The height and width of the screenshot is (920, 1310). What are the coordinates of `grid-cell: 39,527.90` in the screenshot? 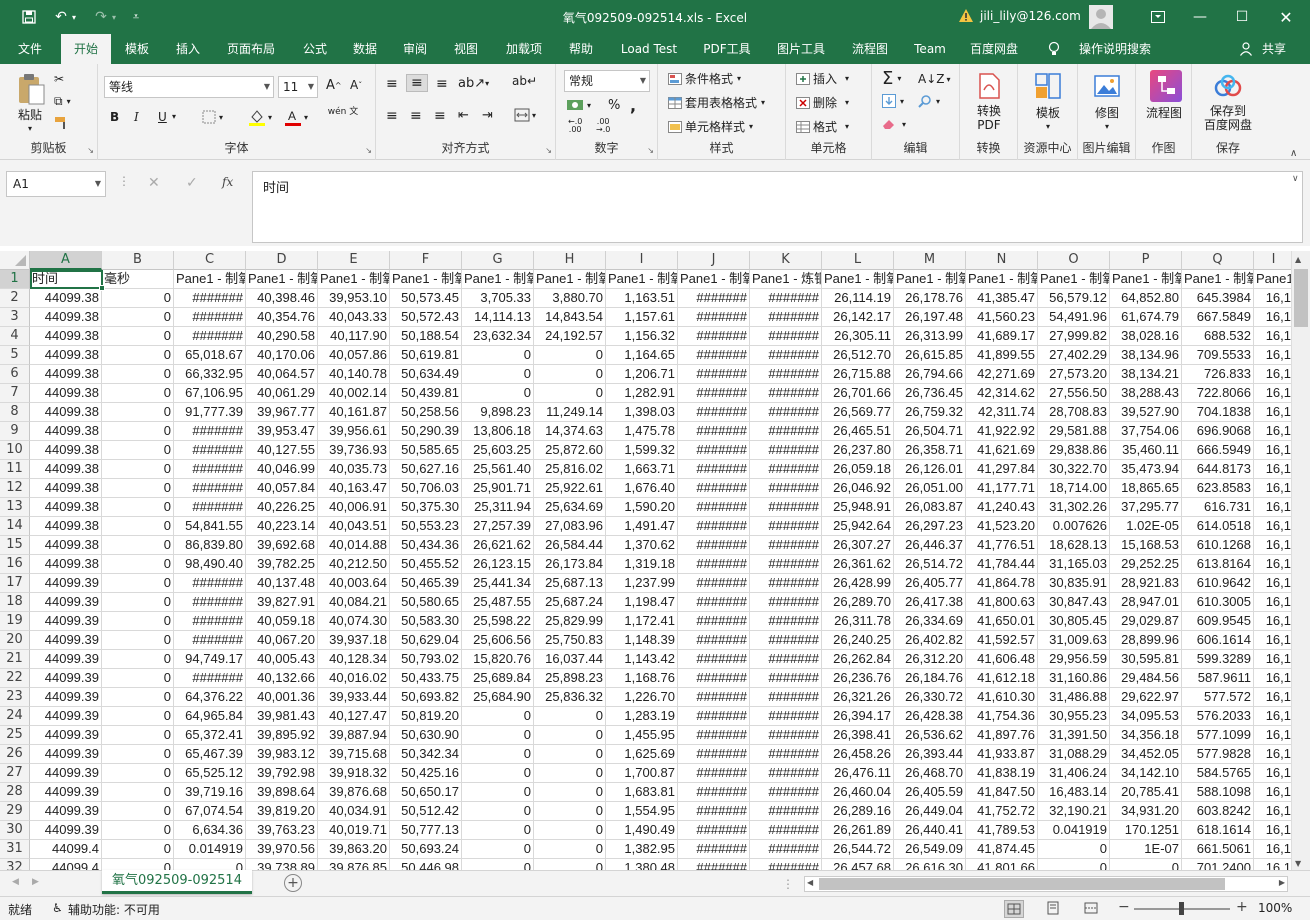 It's located at (1146, 412).